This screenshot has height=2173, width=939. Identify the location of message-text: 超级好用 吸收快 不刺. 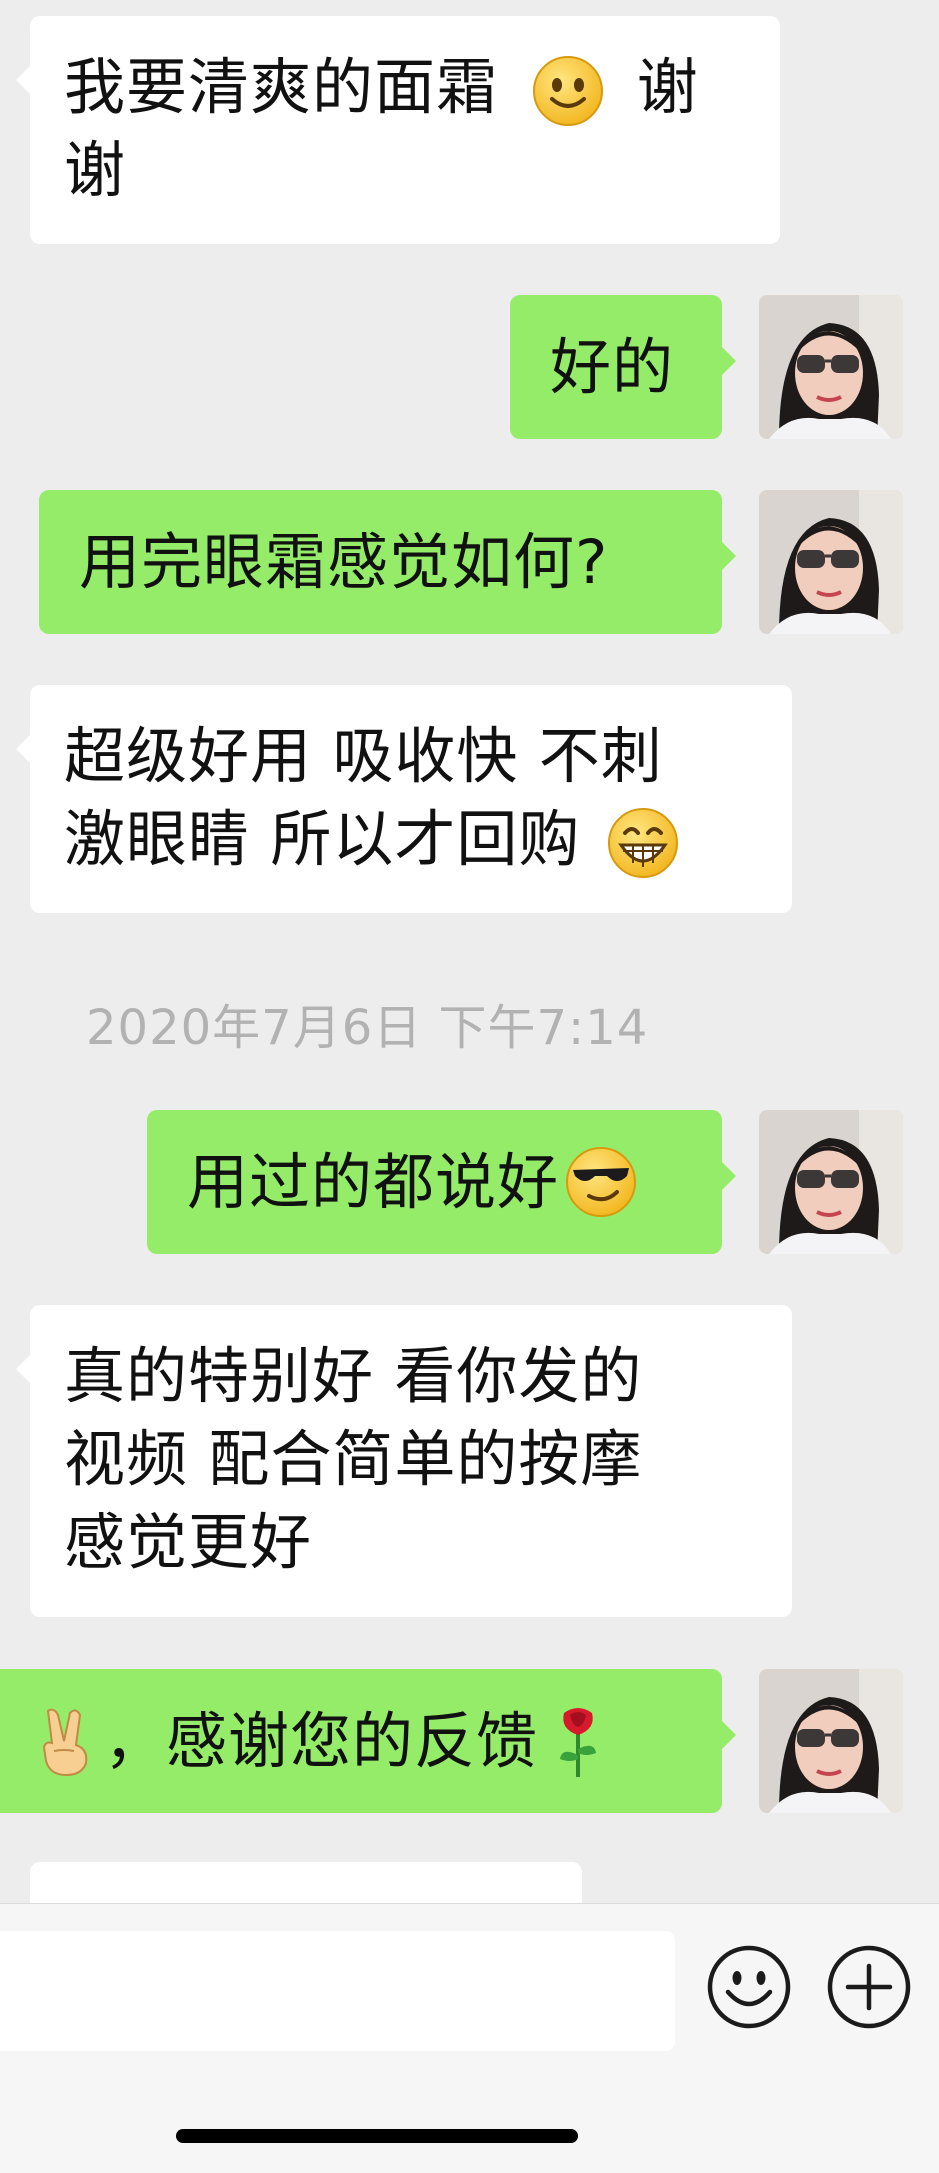
(363, 756).